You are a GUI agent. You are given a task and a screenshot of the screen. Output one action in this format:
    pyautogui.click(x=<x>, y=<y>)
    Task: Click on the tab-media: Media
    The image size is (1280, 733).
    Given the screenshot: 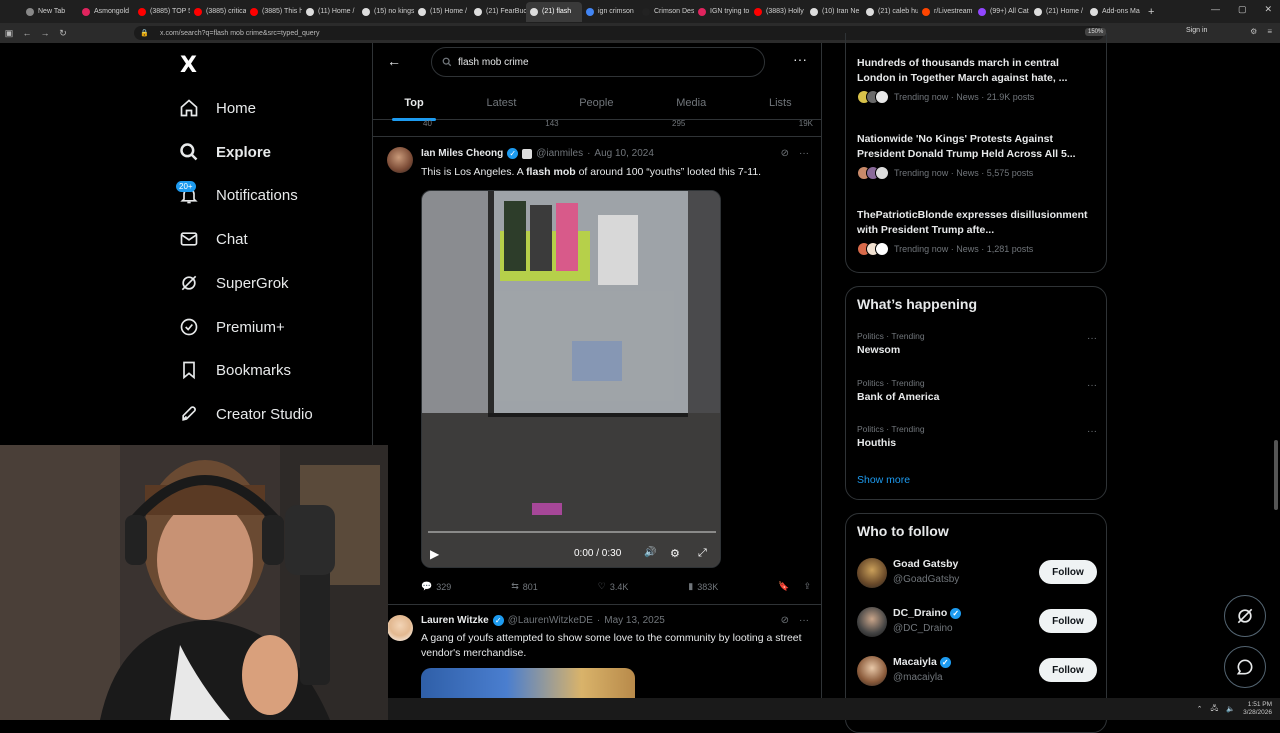 What is the action you would take?
    pyautogui.click(x=691, y=103)
    